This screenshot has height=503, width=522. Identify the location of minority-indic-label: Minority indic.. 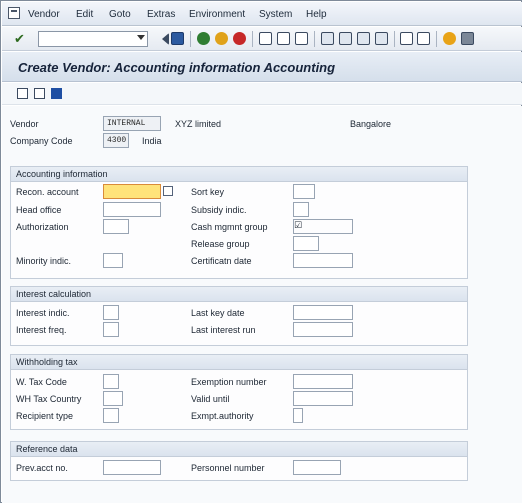
(44, 261).